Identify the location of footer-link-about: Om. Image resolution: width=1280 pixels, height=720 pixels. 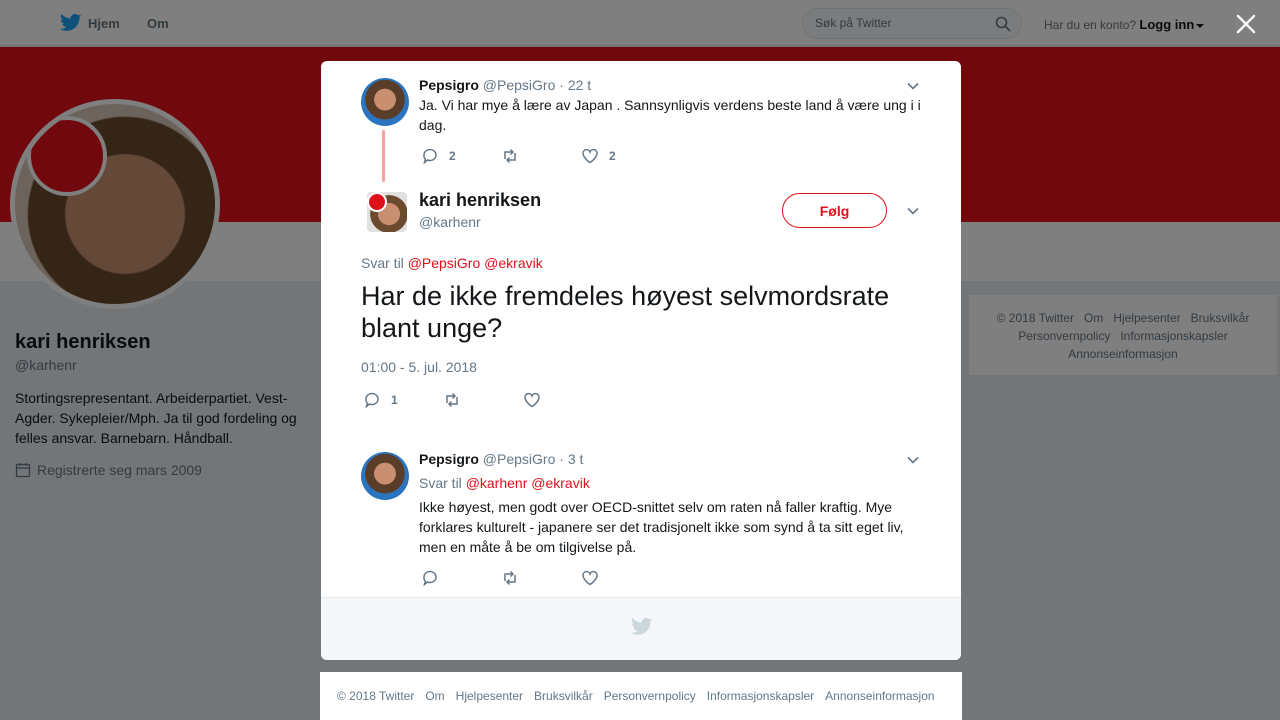
(434, 696).